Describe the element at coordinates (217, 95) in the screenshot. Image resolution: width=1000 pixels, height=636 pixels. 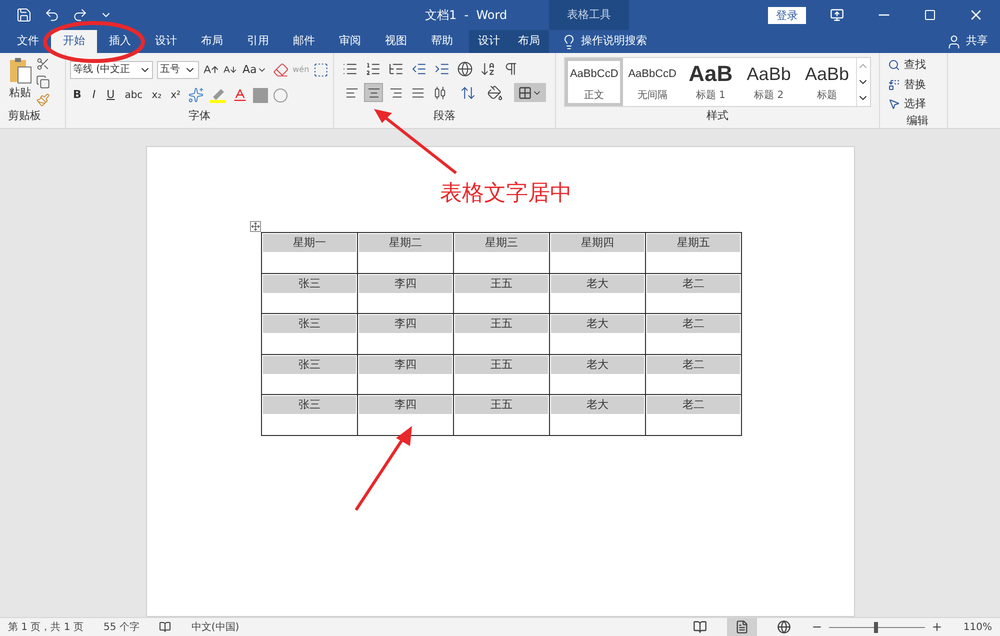
I see `highlight-icon` at that location.